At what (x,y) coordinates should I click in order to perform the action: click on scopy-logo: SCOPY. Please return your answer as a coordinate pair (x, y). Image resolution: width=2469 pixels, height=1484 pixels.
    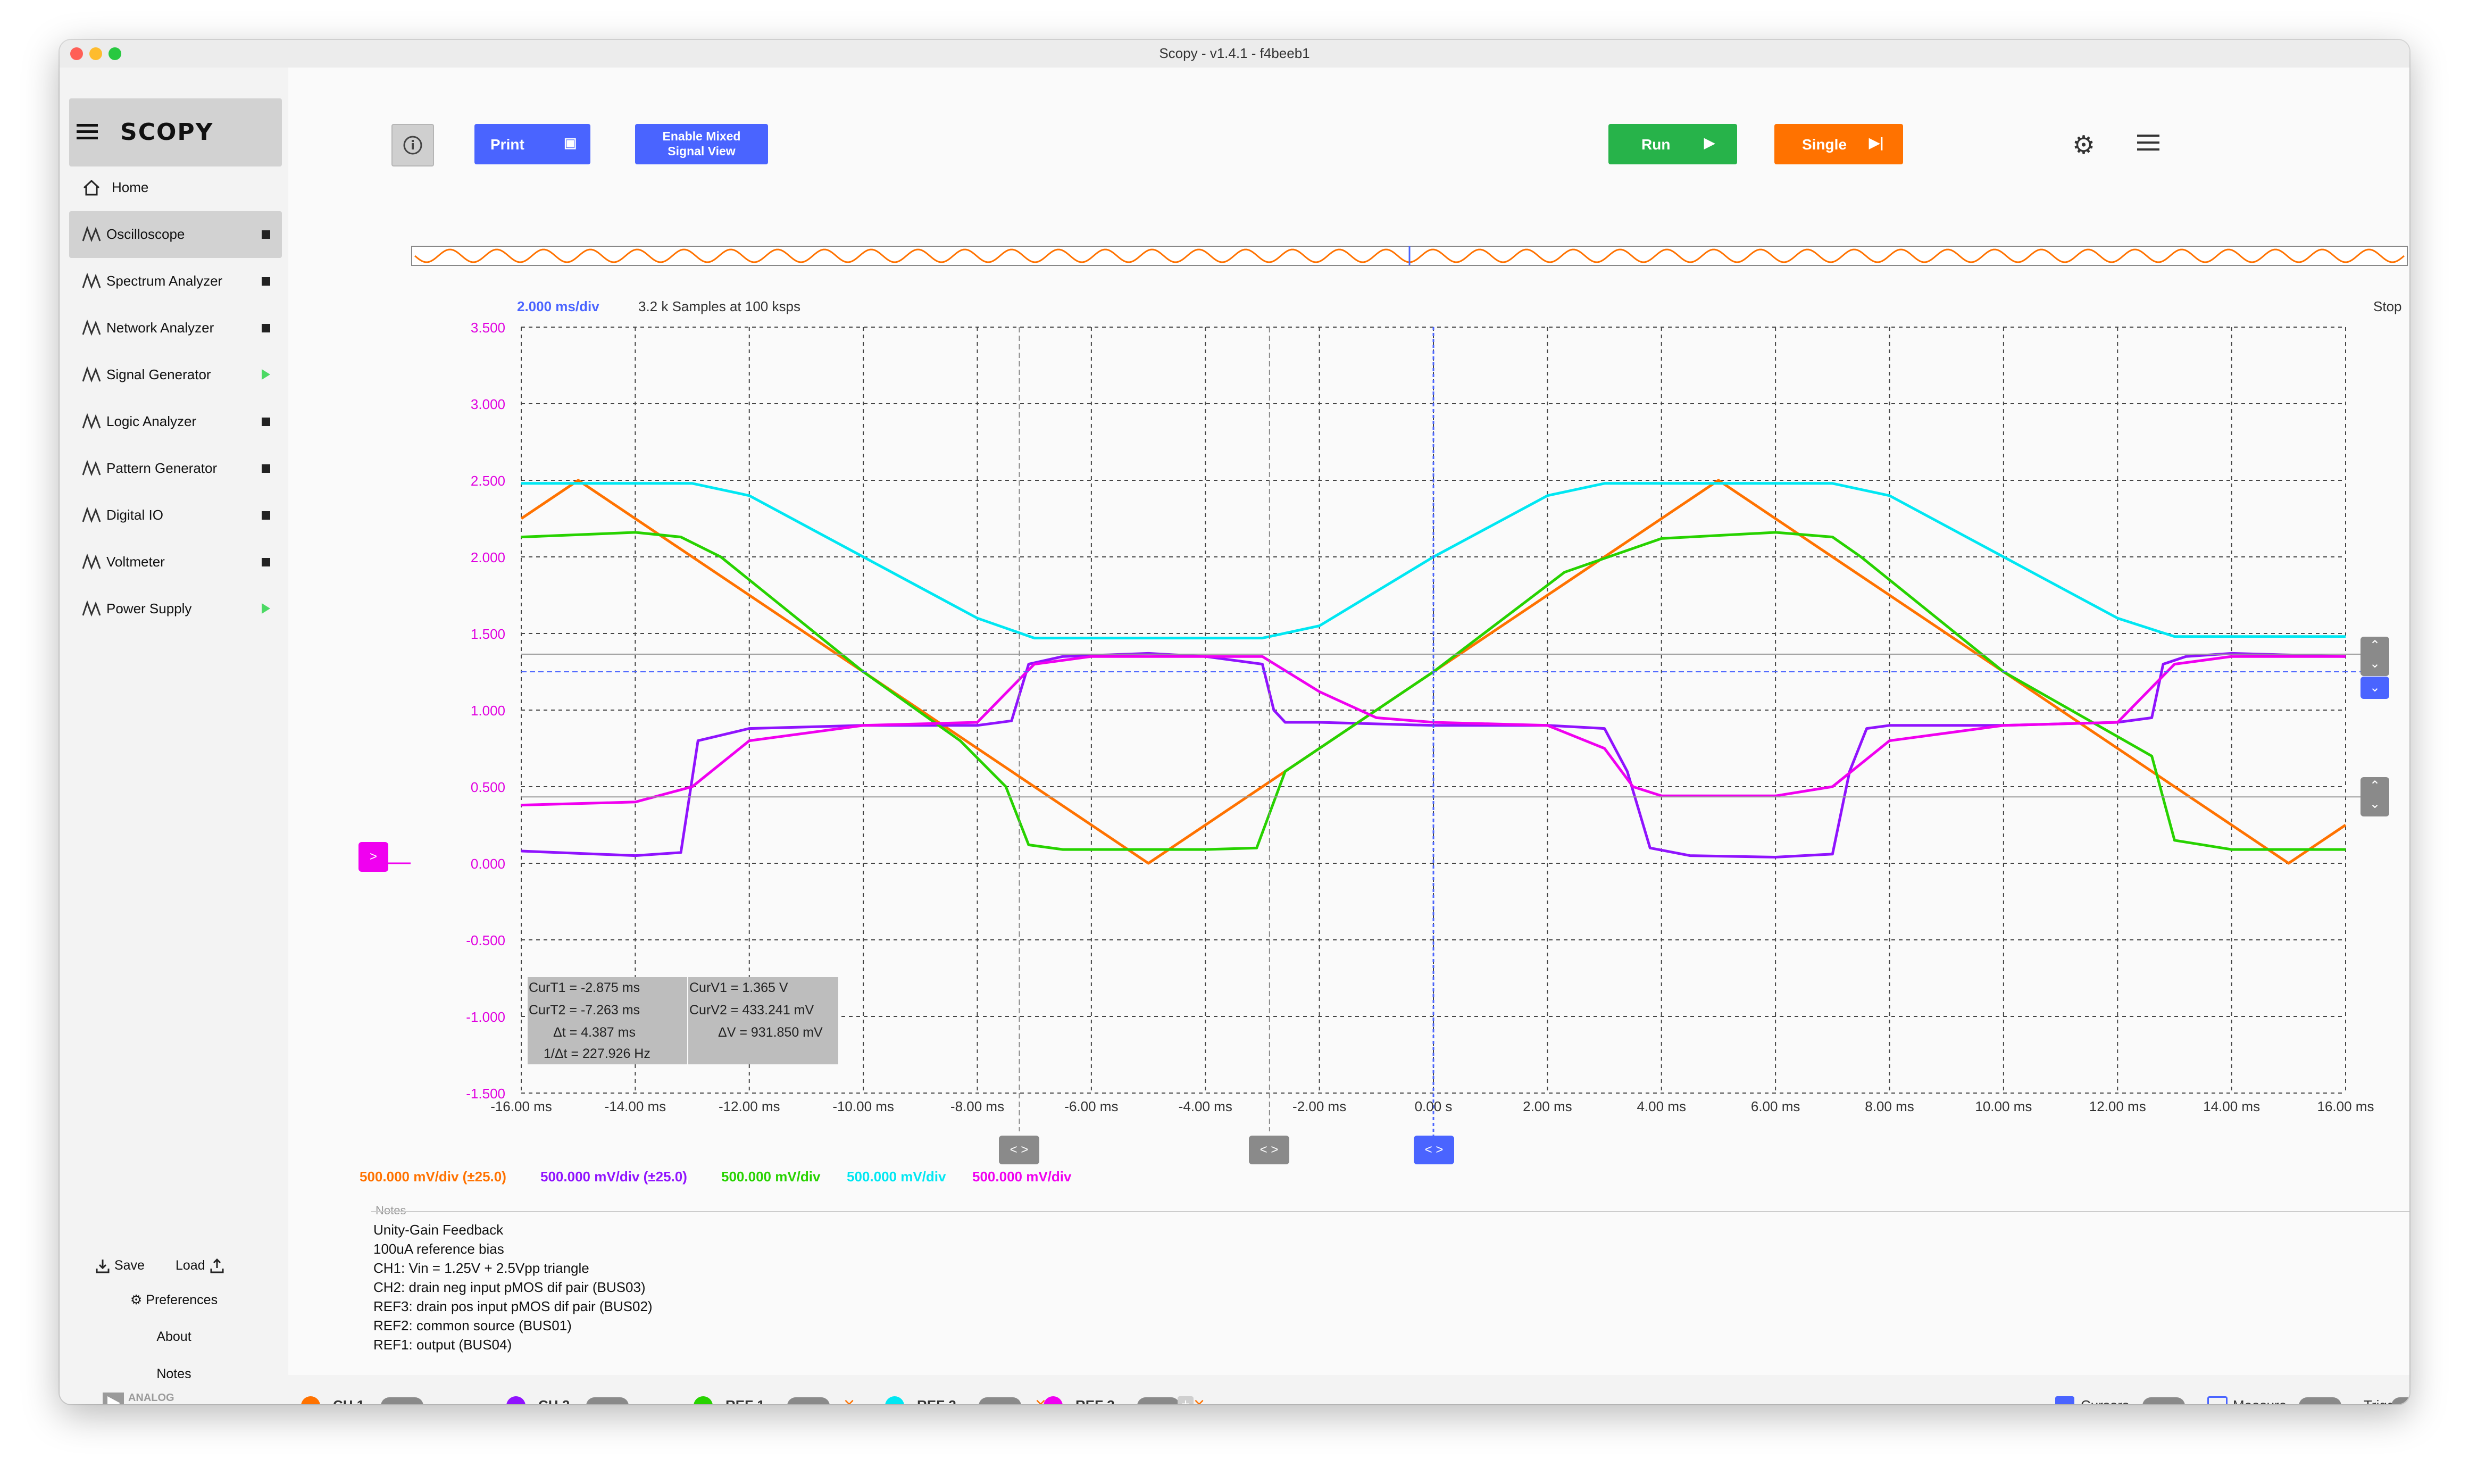
    Looking at the image, I should click on (167, 132).